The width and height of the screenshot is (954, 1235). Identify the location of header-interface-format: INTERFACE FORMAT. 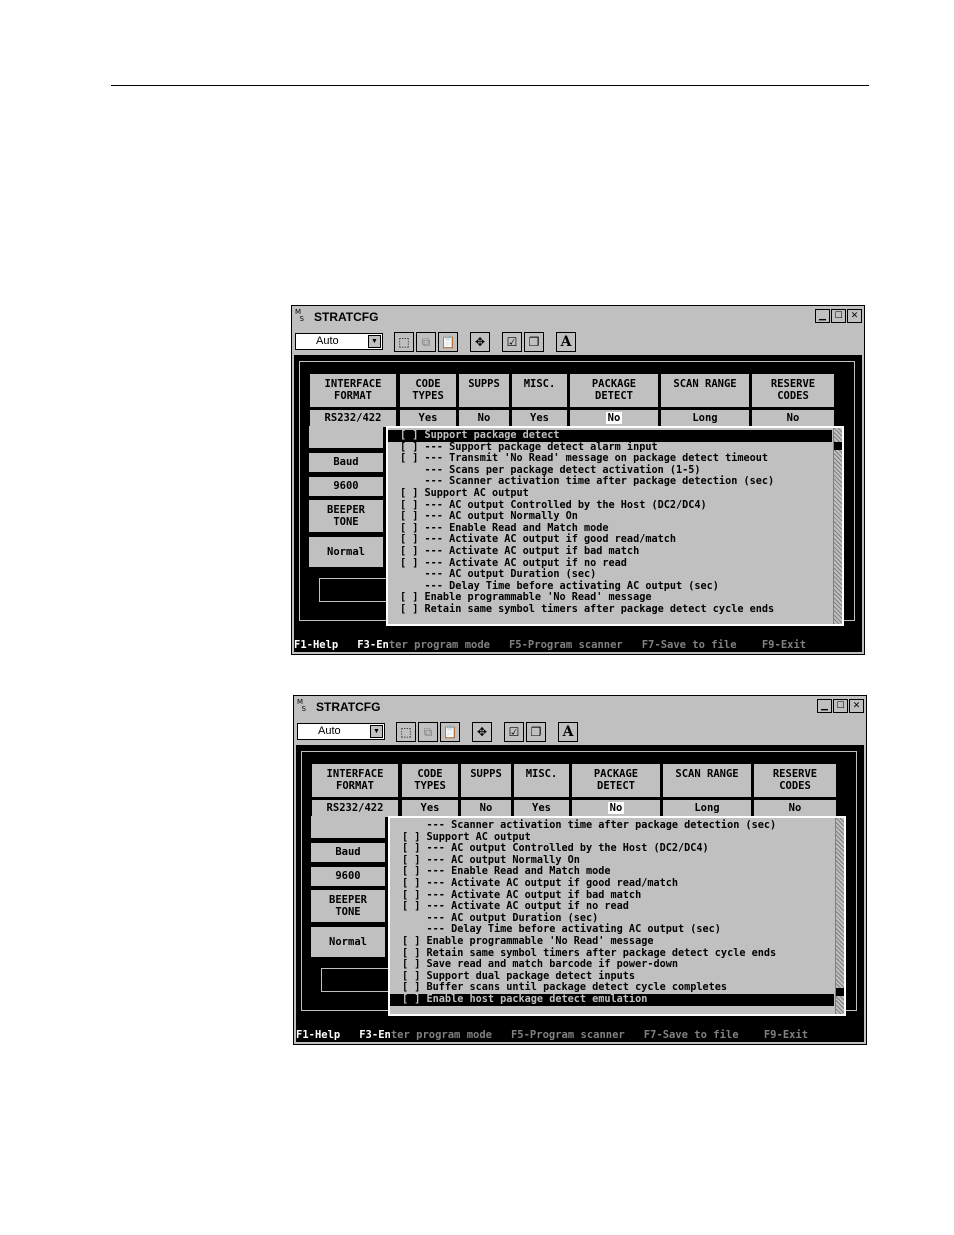
(353, 390).